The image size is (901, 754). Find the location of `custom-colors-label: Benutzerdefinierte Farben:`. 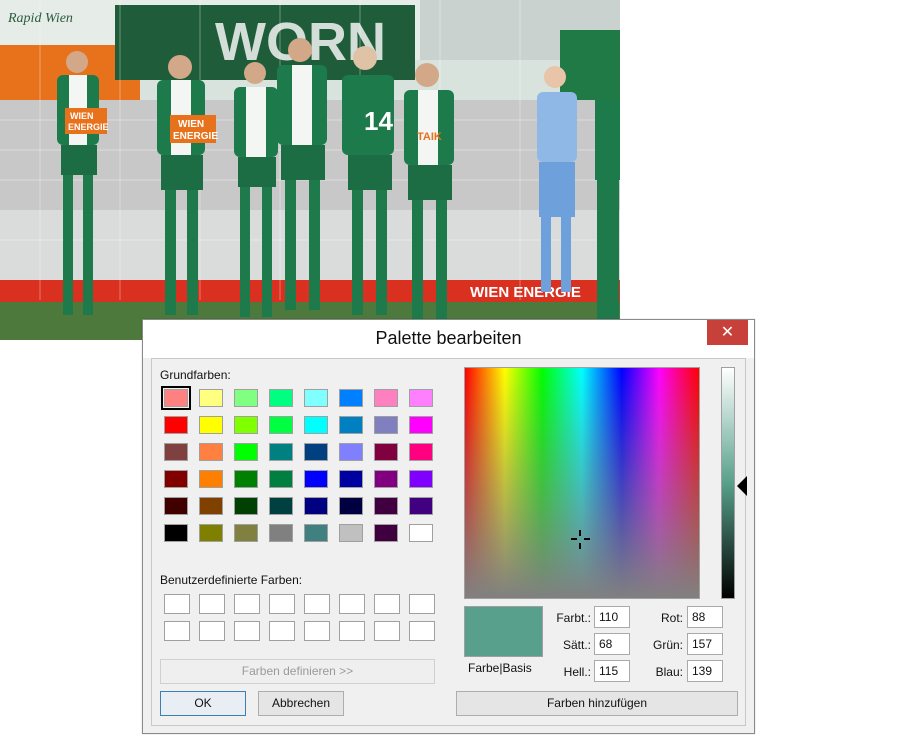

custom-colors-label: Benutzerdefinierte Farben: is located at coordinates (231, 580).